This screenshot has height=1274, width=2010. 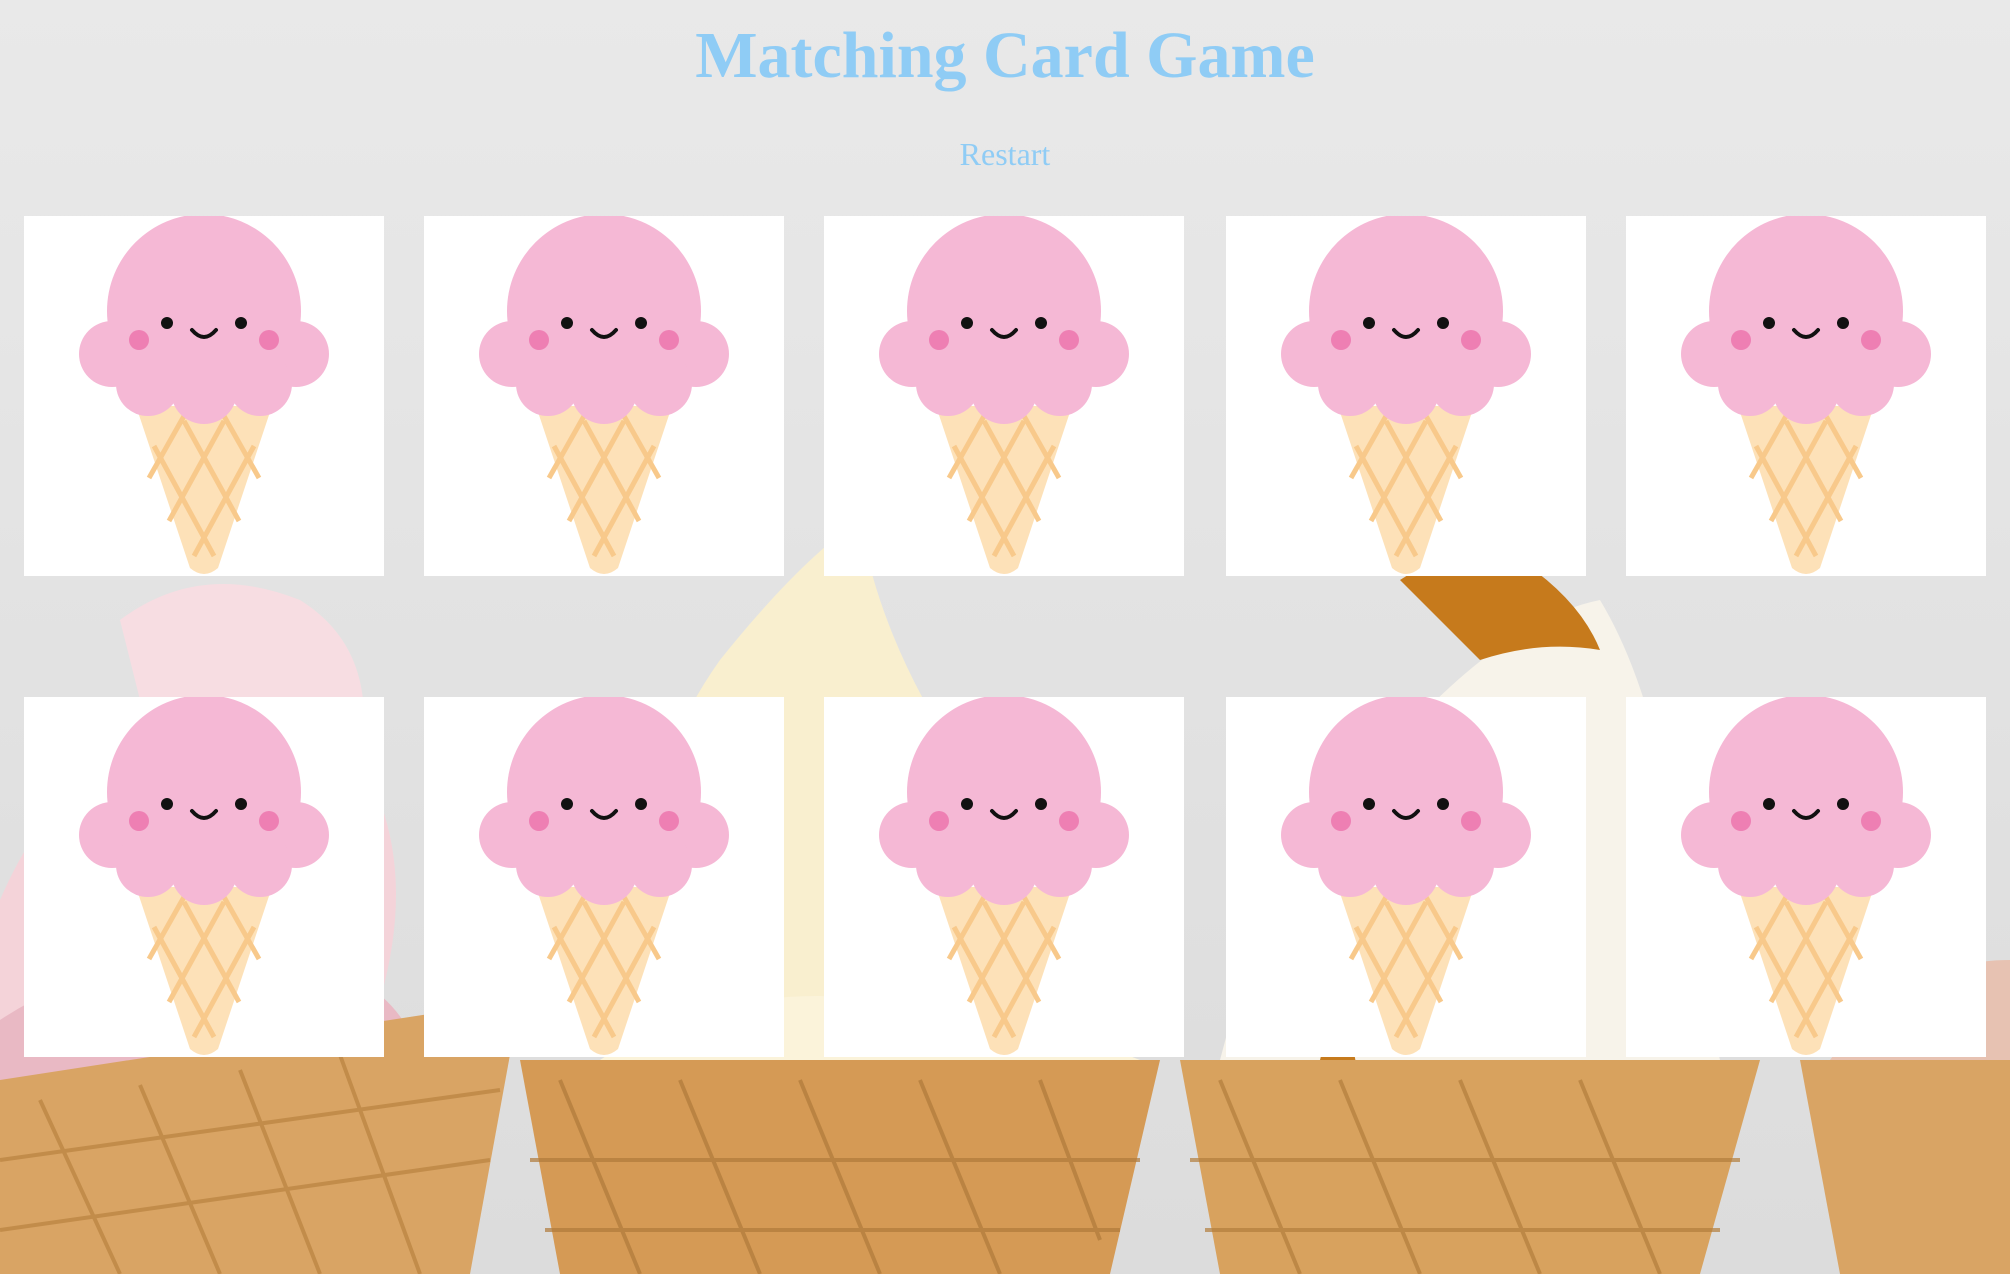 I want to click on restart-button: Restart, so click(x=1005, y=154).